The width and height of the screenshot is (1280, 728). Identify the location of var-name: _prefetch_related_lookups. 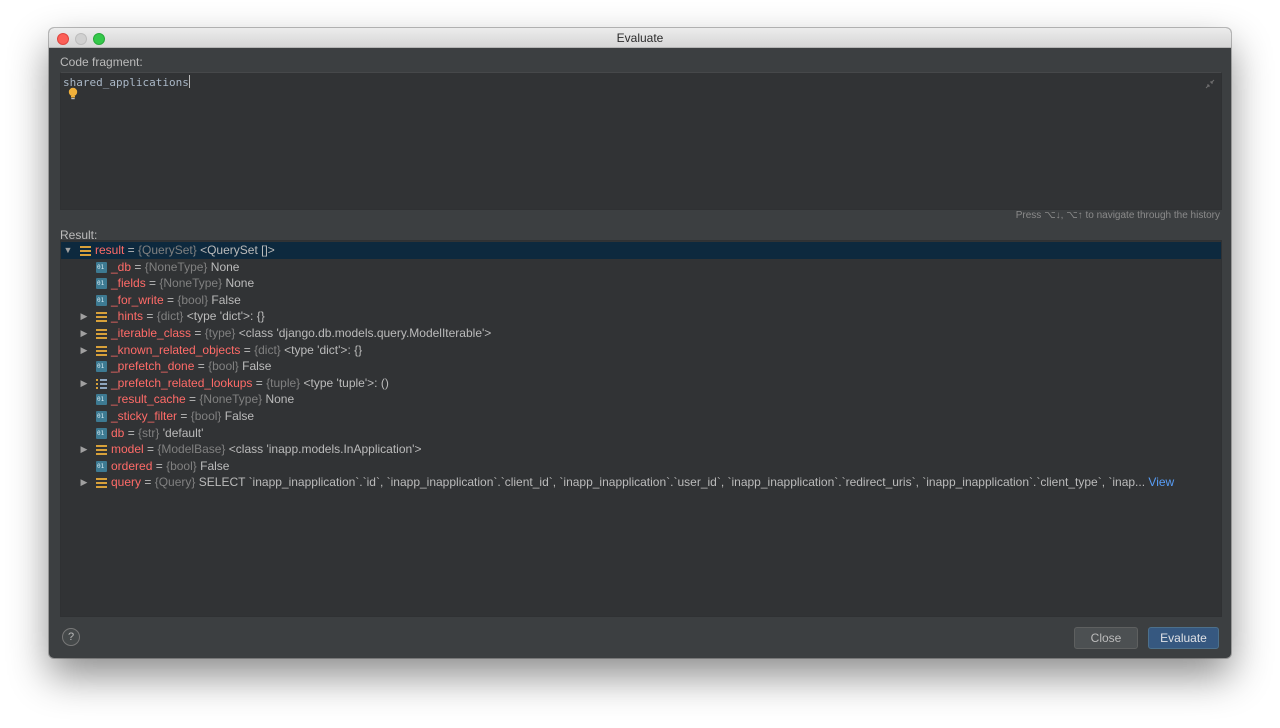
(182, 382).